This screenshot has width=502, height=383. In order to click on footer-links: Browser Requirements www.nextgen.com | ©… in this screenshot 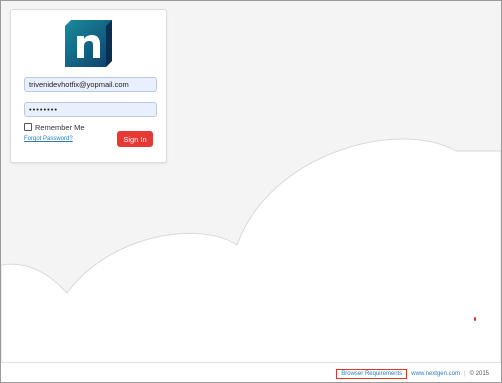, I will do `click(412, 374)`.